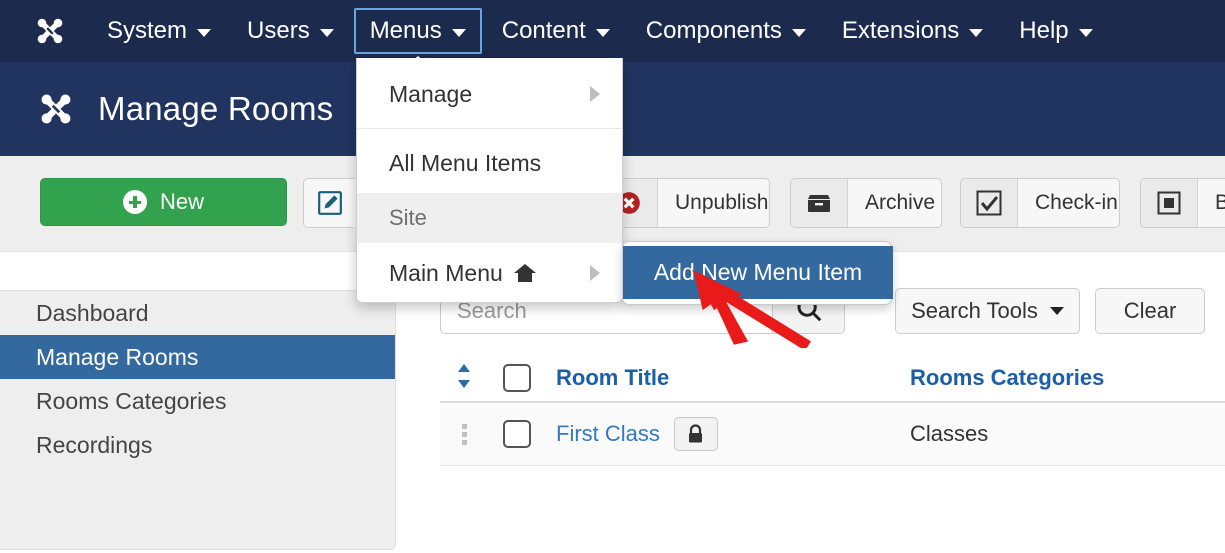 This screenshot has width=1225, height=553. Describe the element at coordinates (1169, 203) in the screenshot. I see `stop-square-icon` at that location.